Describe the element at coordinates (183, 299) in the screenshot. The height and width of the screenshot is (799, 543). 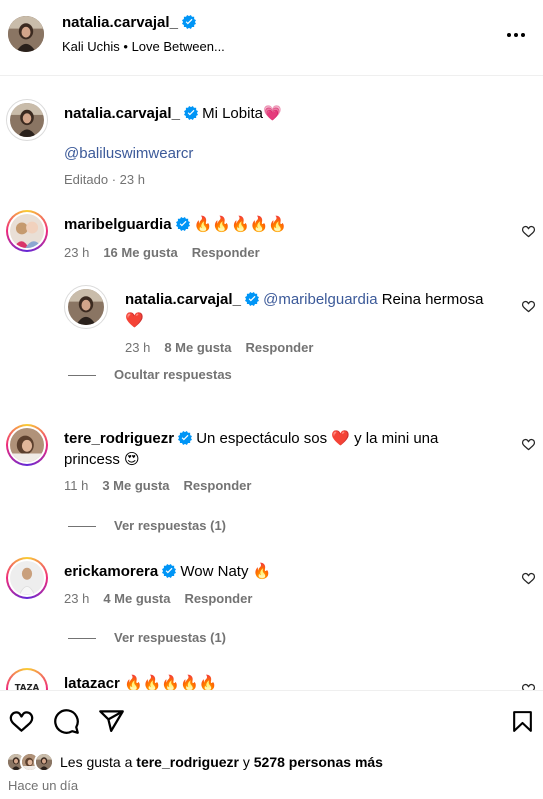
I see `reply-username: natalia.carvajal_` at that location.